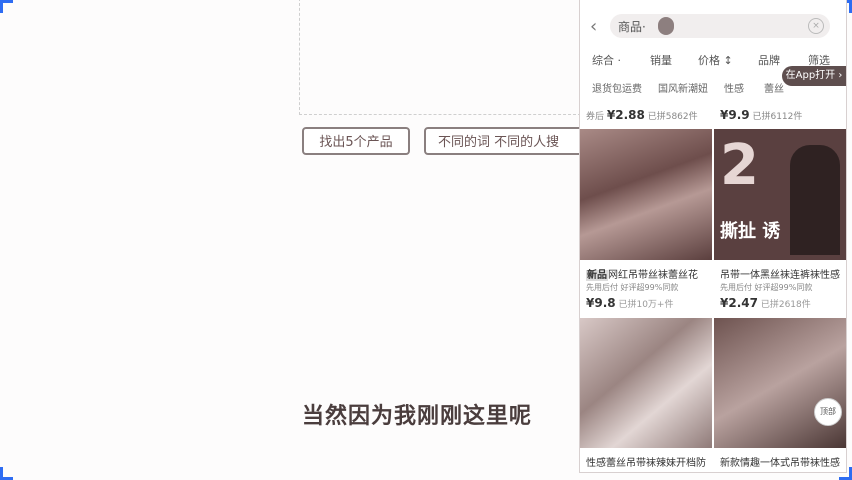  I want to click on video-subtitle: 当然因为我刚刚这里呢, so click(417, 416).